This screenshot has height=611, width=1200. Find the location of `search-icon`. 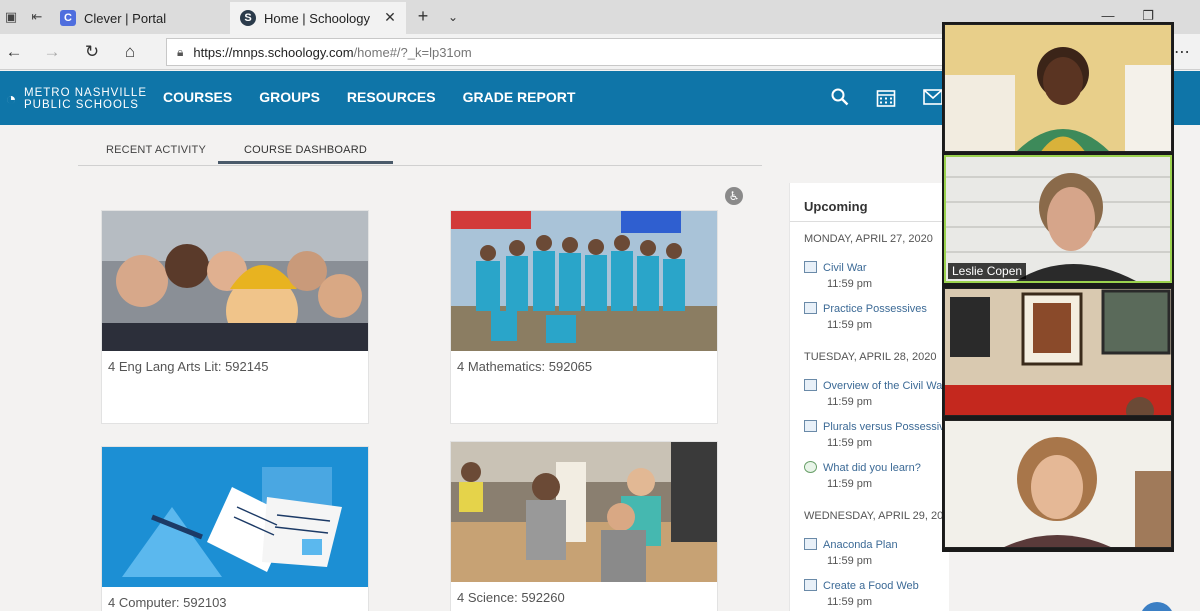

search-icon is located at coordinates (840, 99).